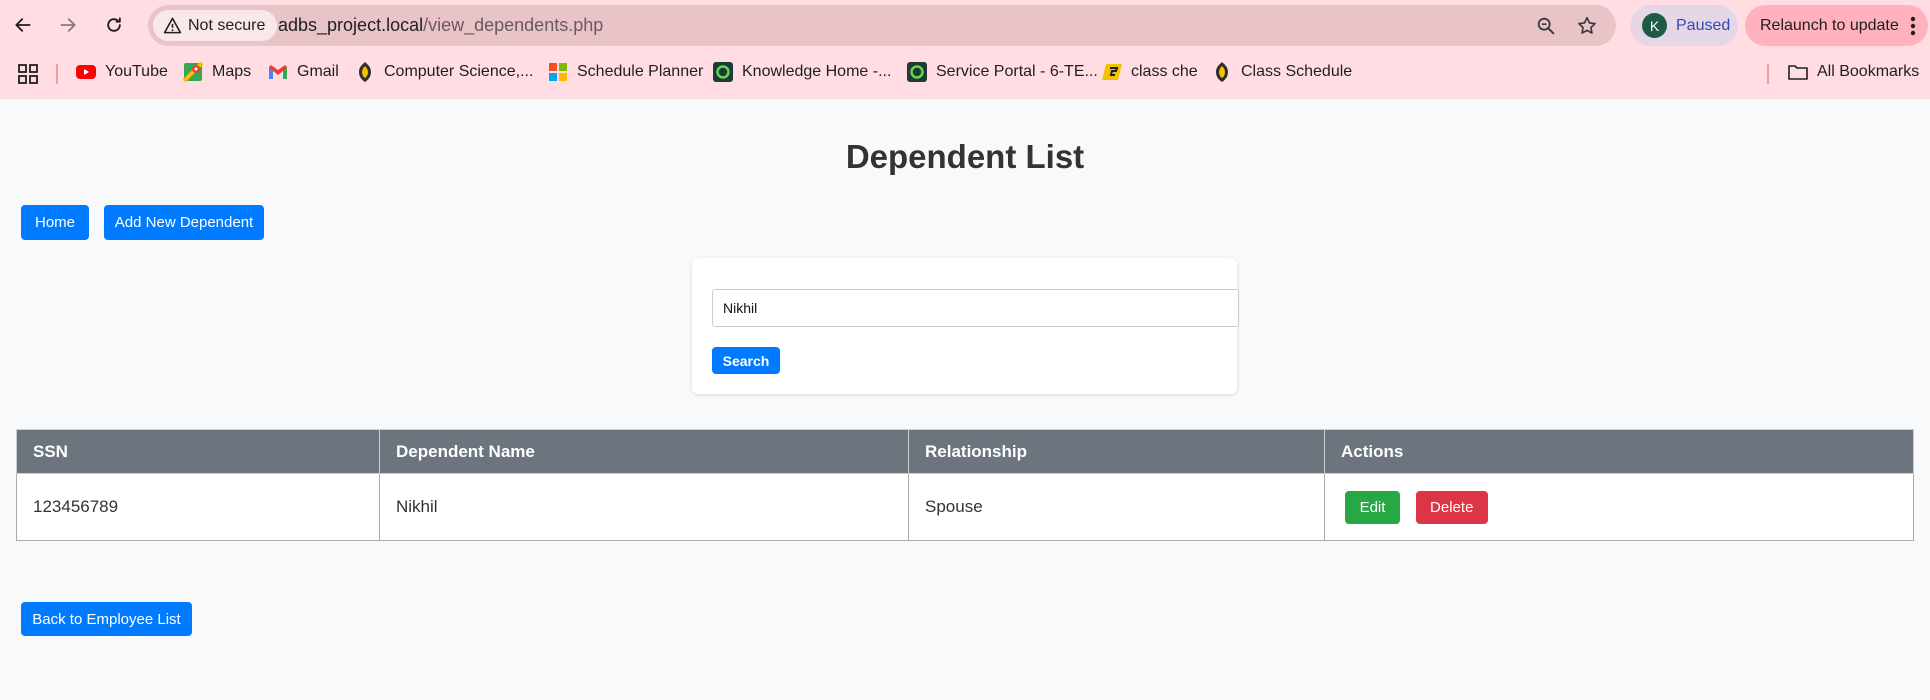  What do you see at coordinates (1116, 507) in the screenshot?
I see `relationship-cell: Spouse` at bounding box center [1116, 507].